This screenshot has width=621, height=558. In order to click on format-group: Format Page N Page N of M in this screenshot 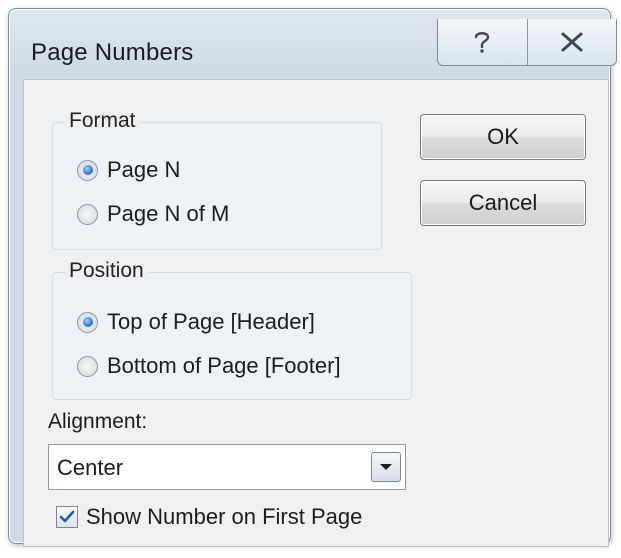, I will do `click(217, 179)`.